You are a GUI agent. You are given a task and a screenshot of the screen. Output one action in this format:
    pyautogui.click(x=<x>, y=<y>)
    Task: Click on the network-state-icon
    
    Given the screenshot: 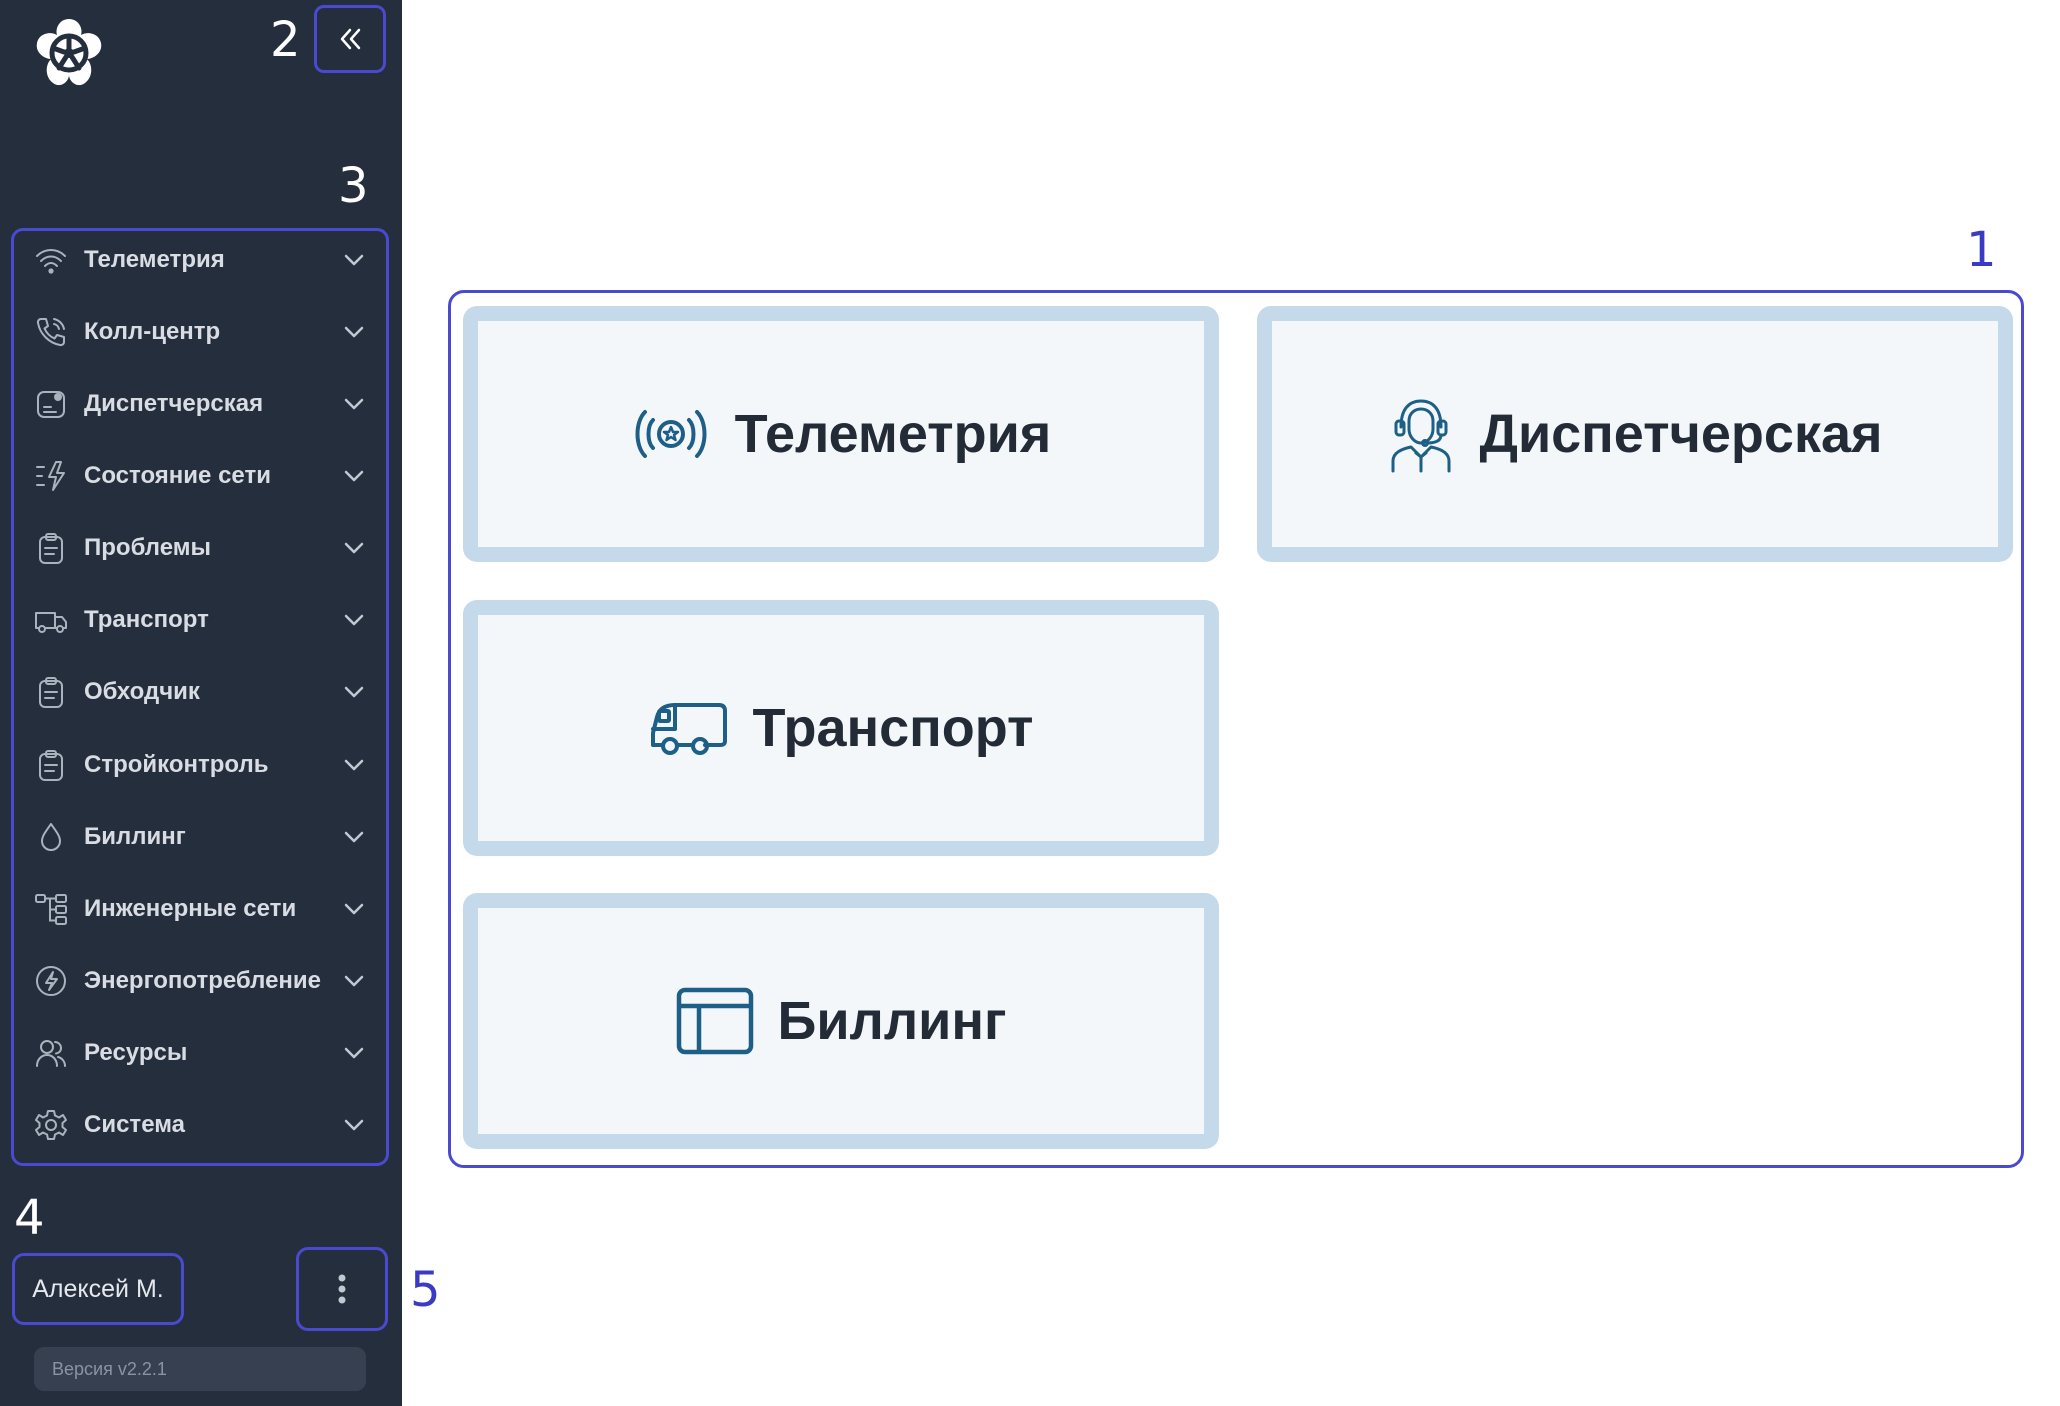 What is the action you would take?
    pyautogui.click(x=51, y=476)
    